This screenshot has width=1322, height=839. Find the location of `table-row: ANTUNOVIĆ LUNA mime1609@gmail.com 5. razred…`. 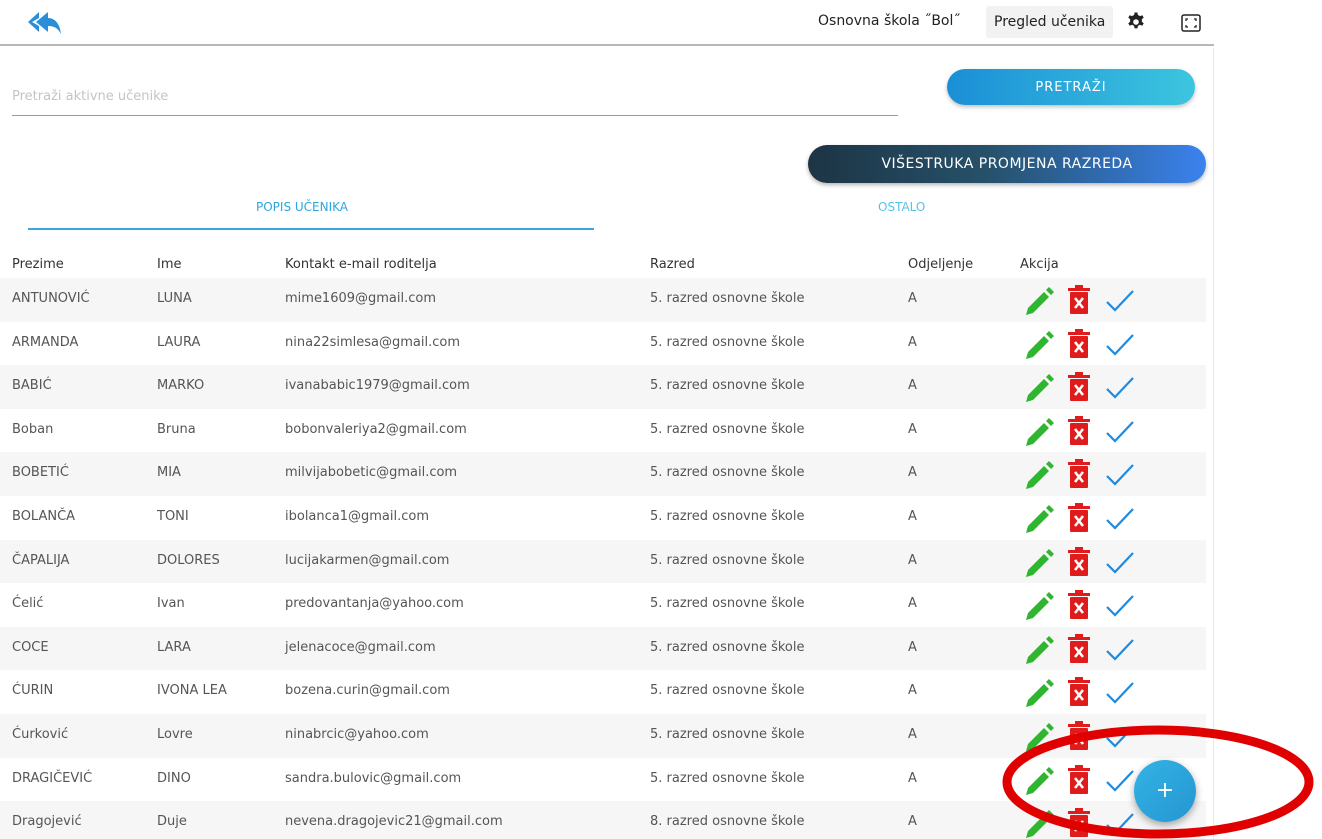

table-row: ANTUNOVIĆ LUNA mime1609@gmail.com 5. razred… is located at coordinates (603, 300).